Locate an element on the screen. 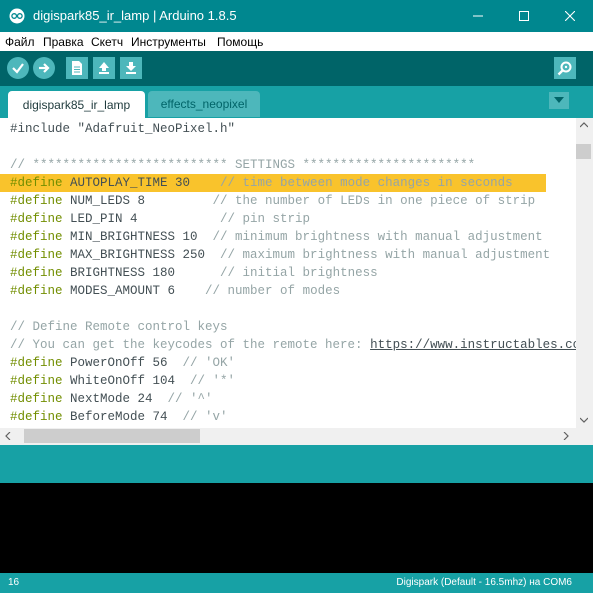 This screenshot has height=593, width=593. code-token: BRIGHTNESS 180 is located at coordinates (141, 273).